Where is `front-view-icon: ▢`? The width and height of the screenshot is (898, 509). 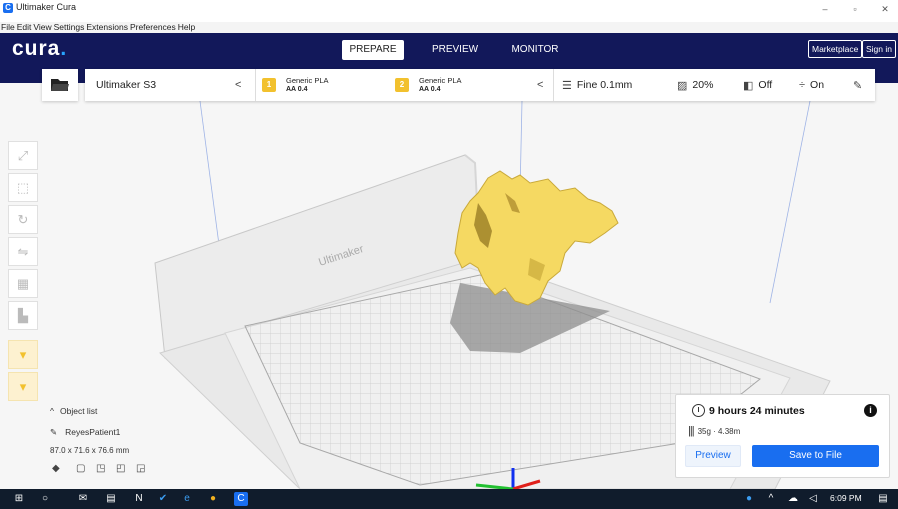
front-view-icon: ▢ is located at coordinates (80, 468).